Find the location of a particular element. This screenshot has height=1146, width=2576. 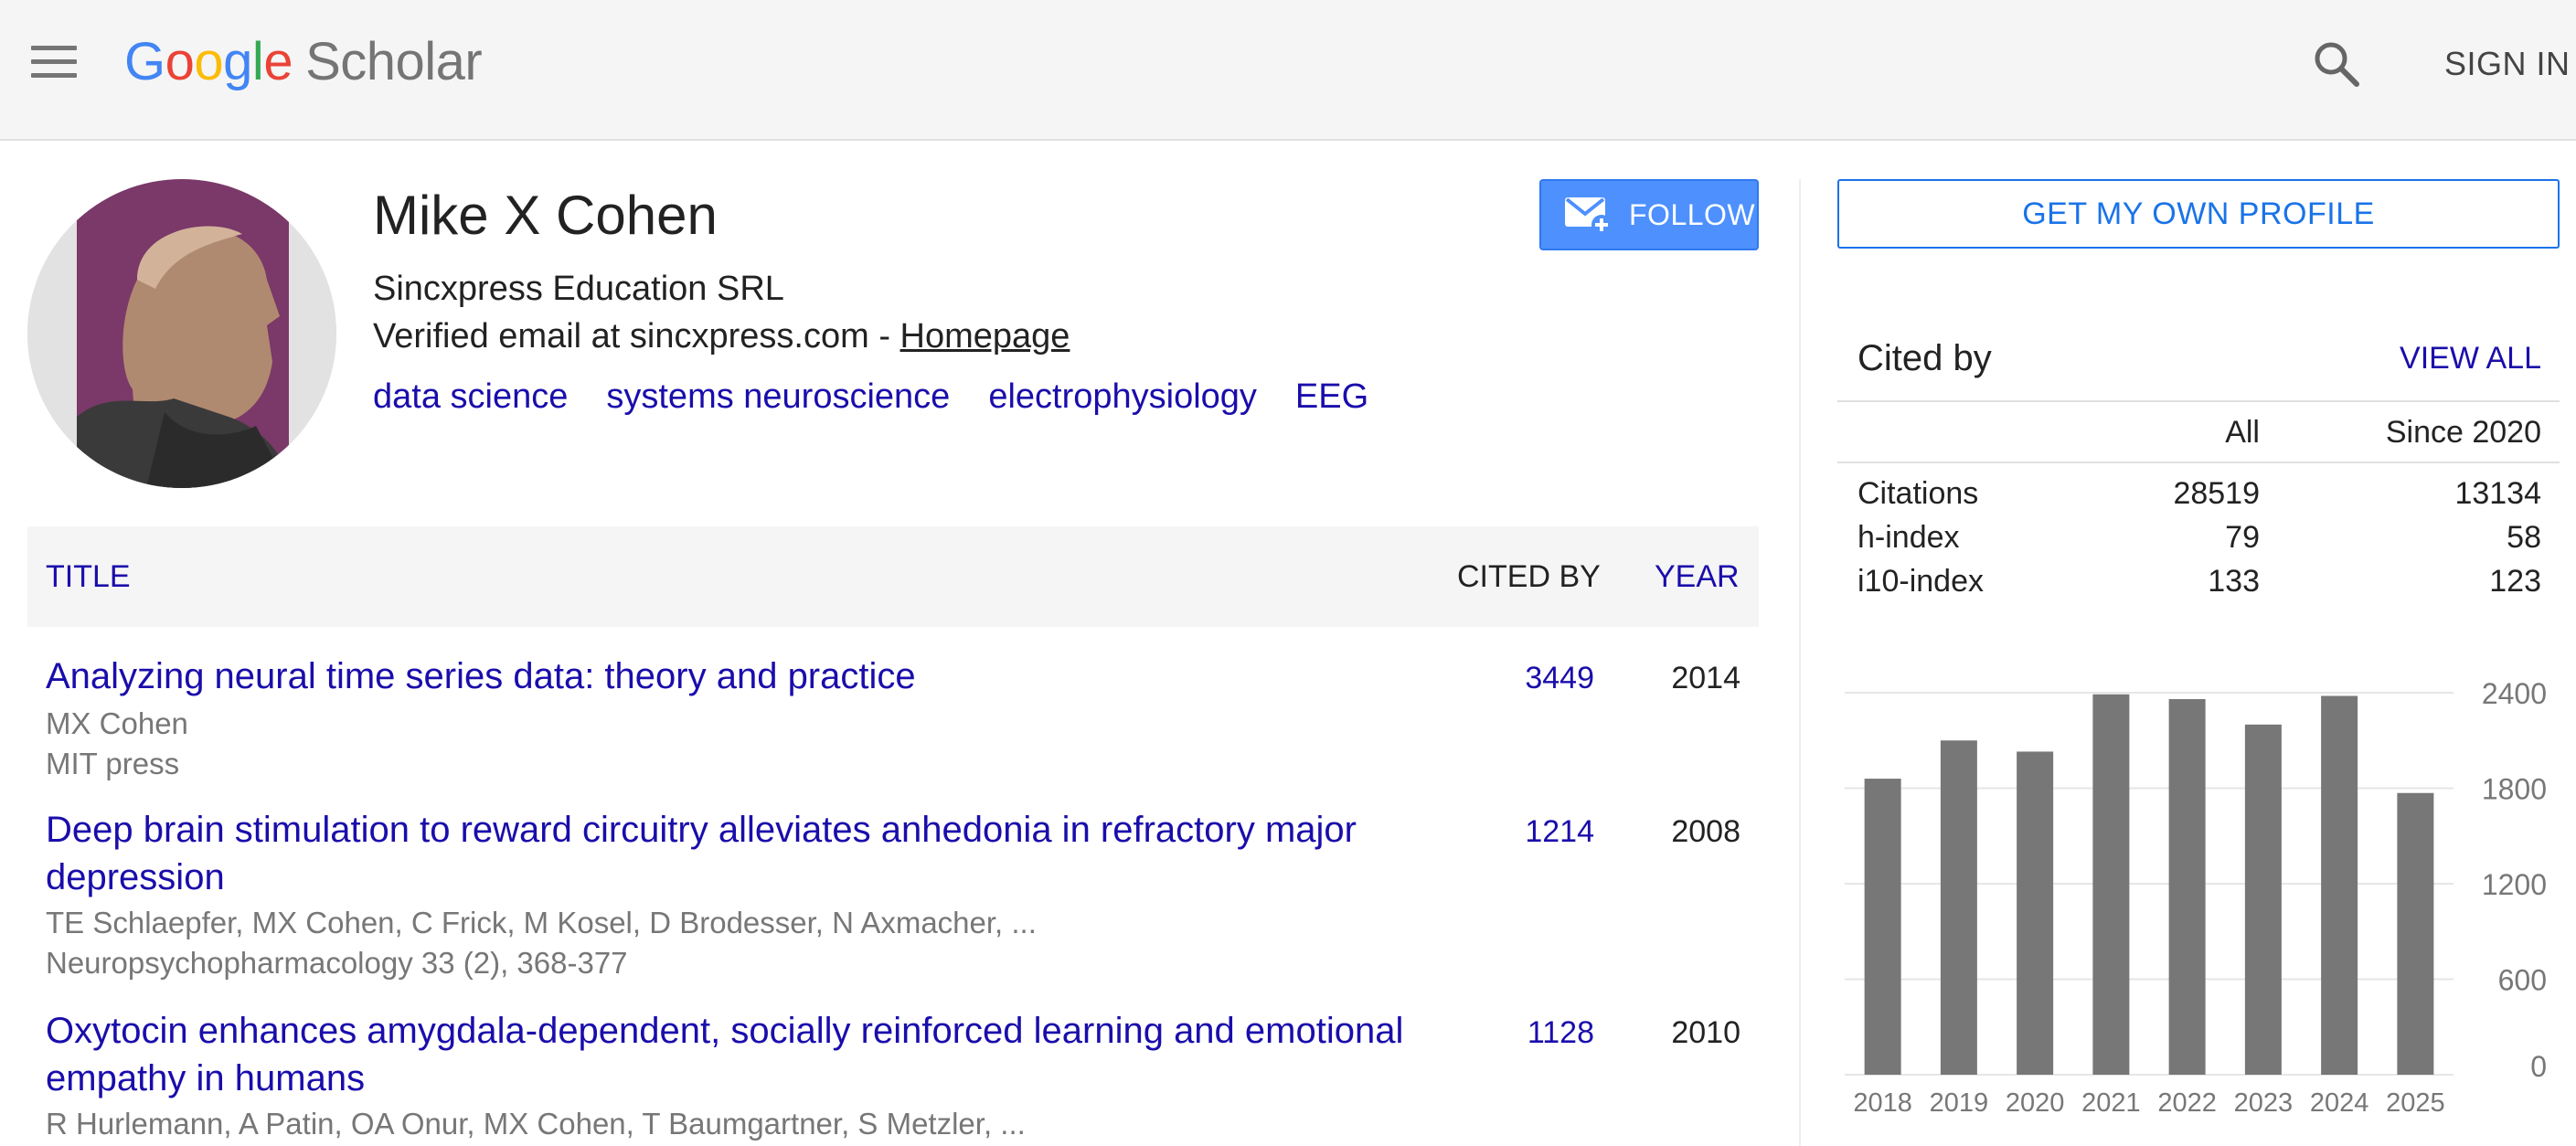

sort-by-title: TITLE is located at coordinates (88, 577).